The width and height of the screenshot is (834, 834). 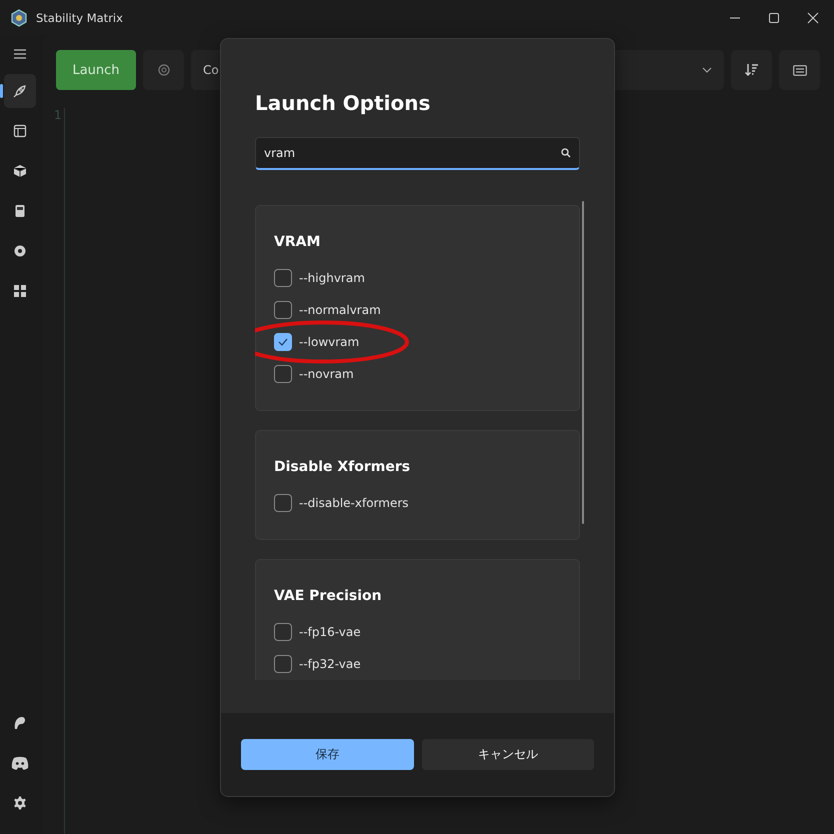 I want to click on discord-icon, so click(x=20, y=763).